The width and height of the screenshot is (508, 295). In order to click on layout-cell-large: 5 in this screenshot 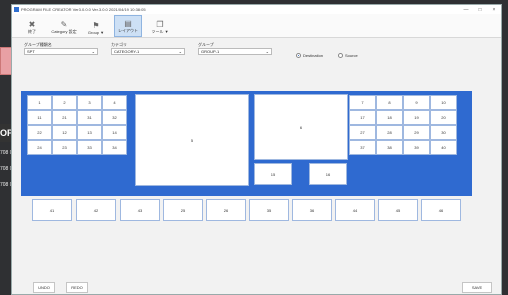, I will do `click(192, 140)`.